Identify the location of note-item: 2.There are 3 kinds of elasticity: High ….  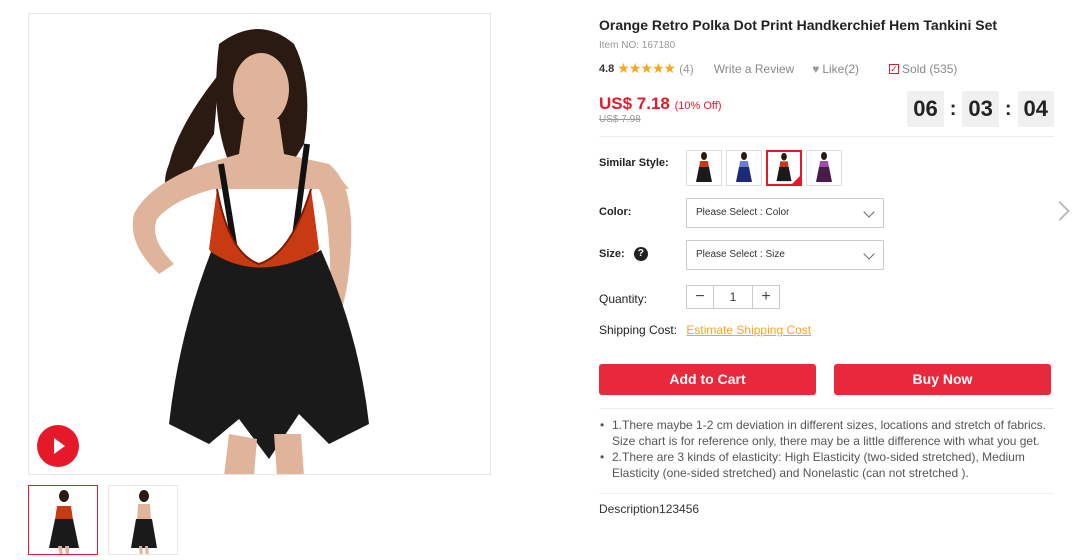
(826, 465).